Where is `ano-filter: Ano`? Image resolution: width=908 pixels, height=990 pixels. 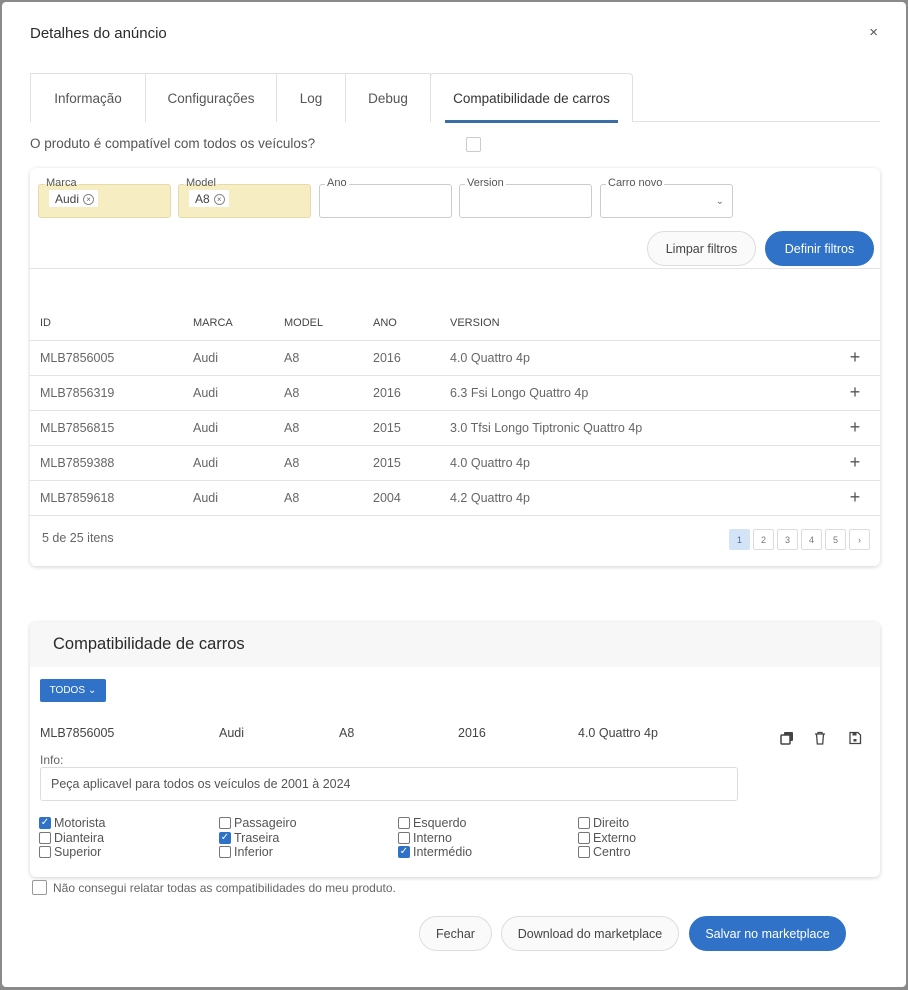
ano-filter: Ano is located at coordinates (385, 197).